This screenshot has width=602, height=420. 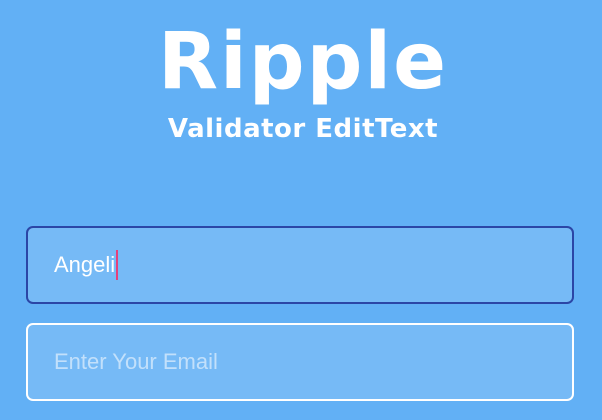 I want to click on text-cursor, so click(x=117, y=265).